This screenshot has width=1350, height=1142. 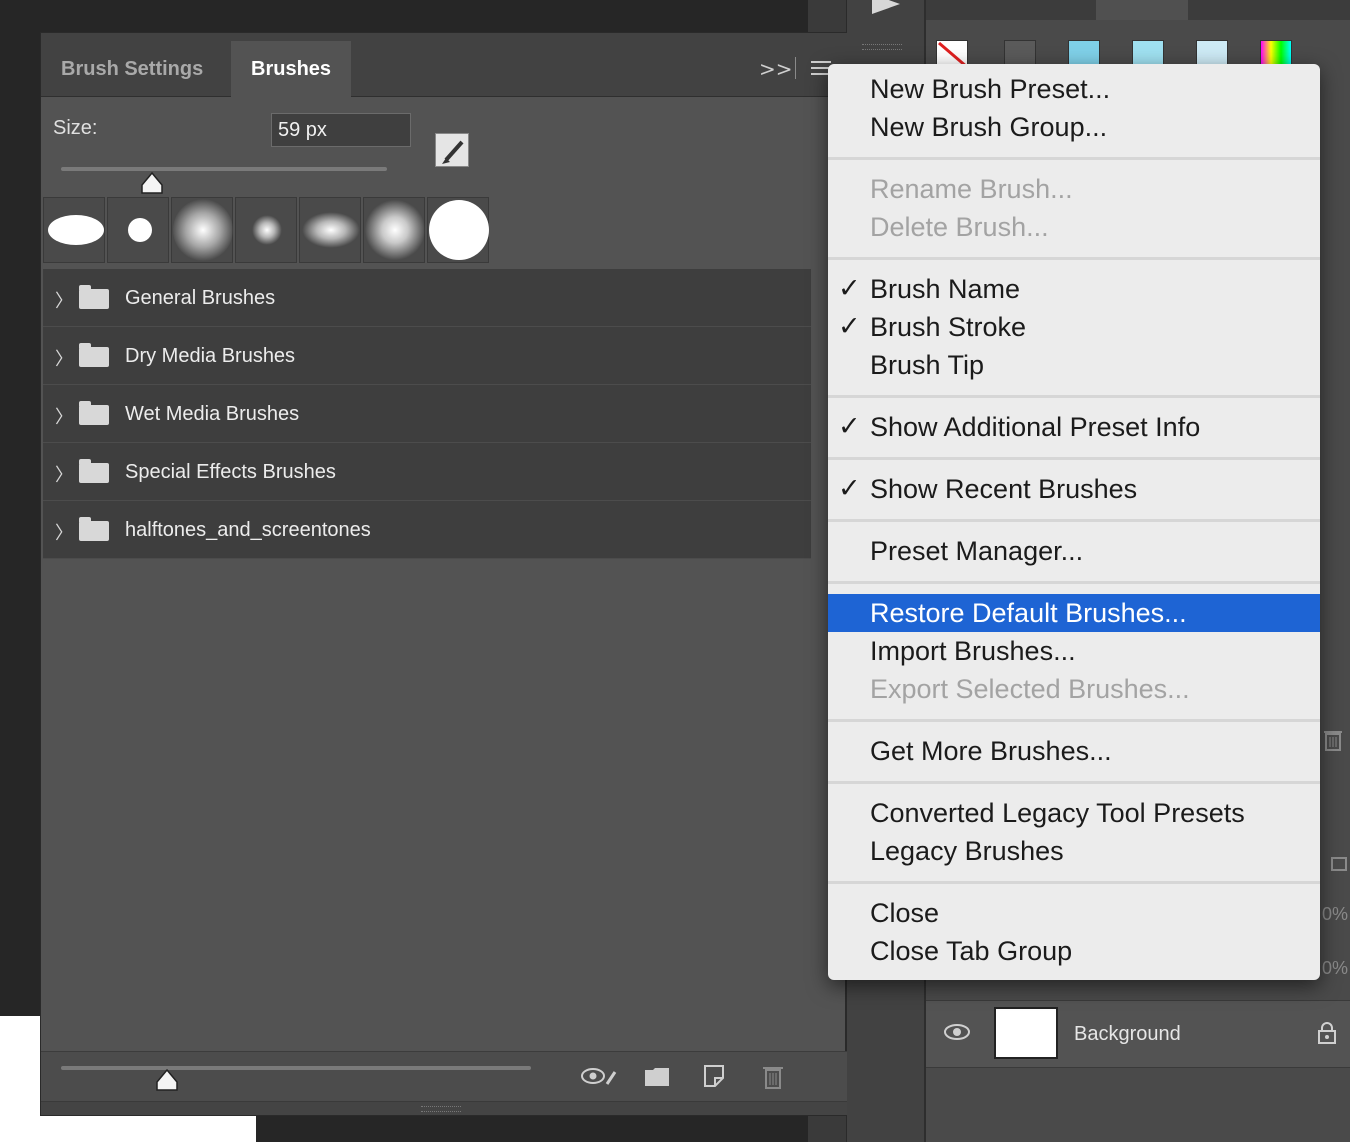 What do you see at coordinates (1074, 365) in the screenshot?
I see `menu-item-brush-tip: Brush Tip` at bounding box center [1074, 365].